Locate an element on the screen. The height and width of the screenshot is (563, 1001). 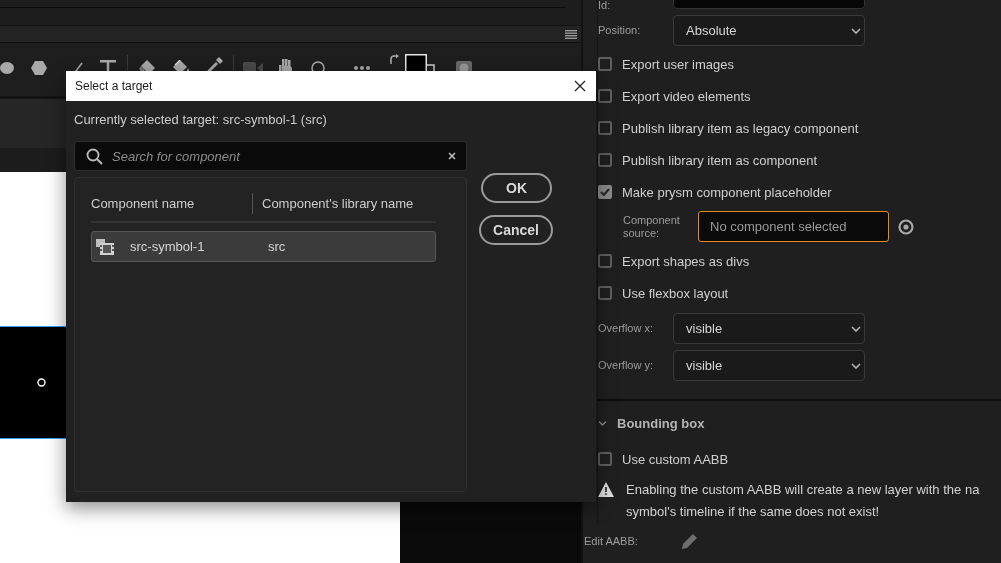
target-icon is located at coordinates (906, 226).